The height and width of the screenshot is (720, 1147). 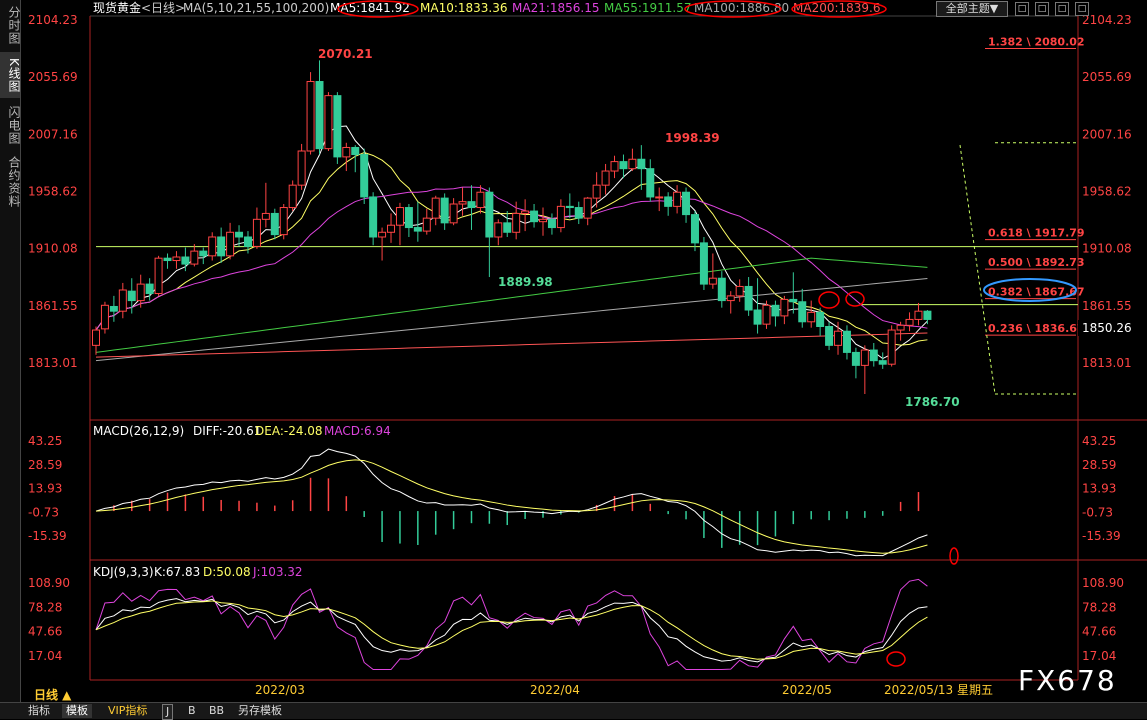 I want to click on window-button-1: □, so click(x=1022, y=9).